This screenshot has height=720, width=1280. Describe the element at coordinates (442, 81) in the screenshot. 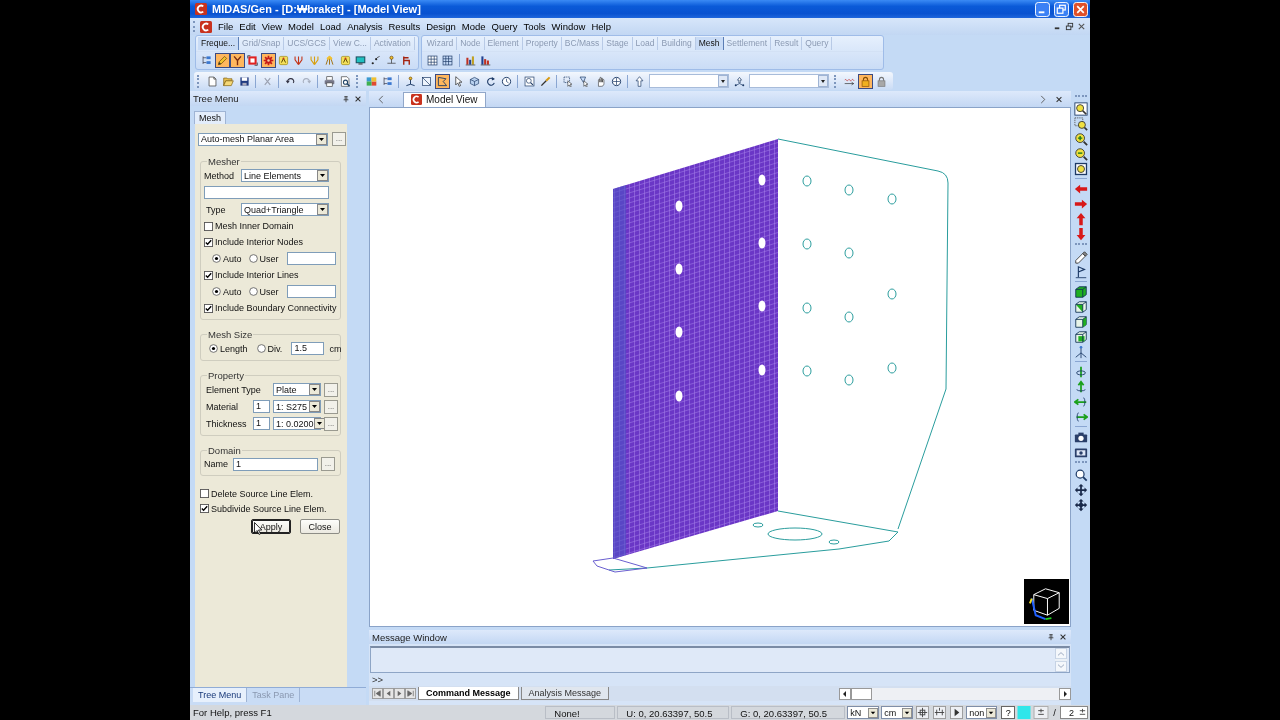

I see `select-polygon-icon` at that location.